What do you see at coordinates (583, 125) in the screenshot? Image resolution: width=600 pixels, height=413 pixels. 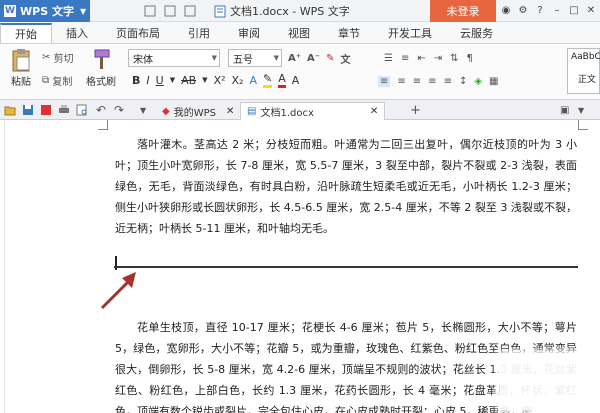 I see `margin-corner-mark` at bounding box center [583, 125].